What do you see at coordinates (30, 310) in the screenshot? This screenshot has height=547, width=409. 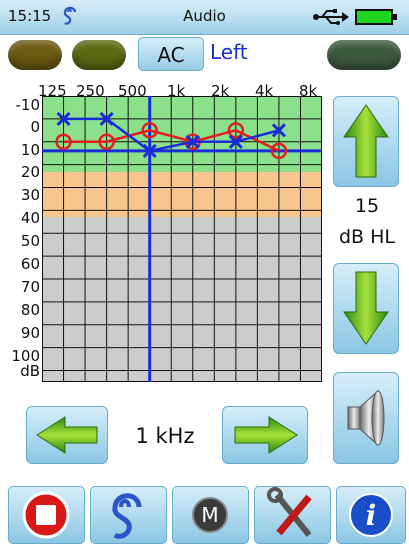 I see `db-label: 80` at bounding box center [30, 310].